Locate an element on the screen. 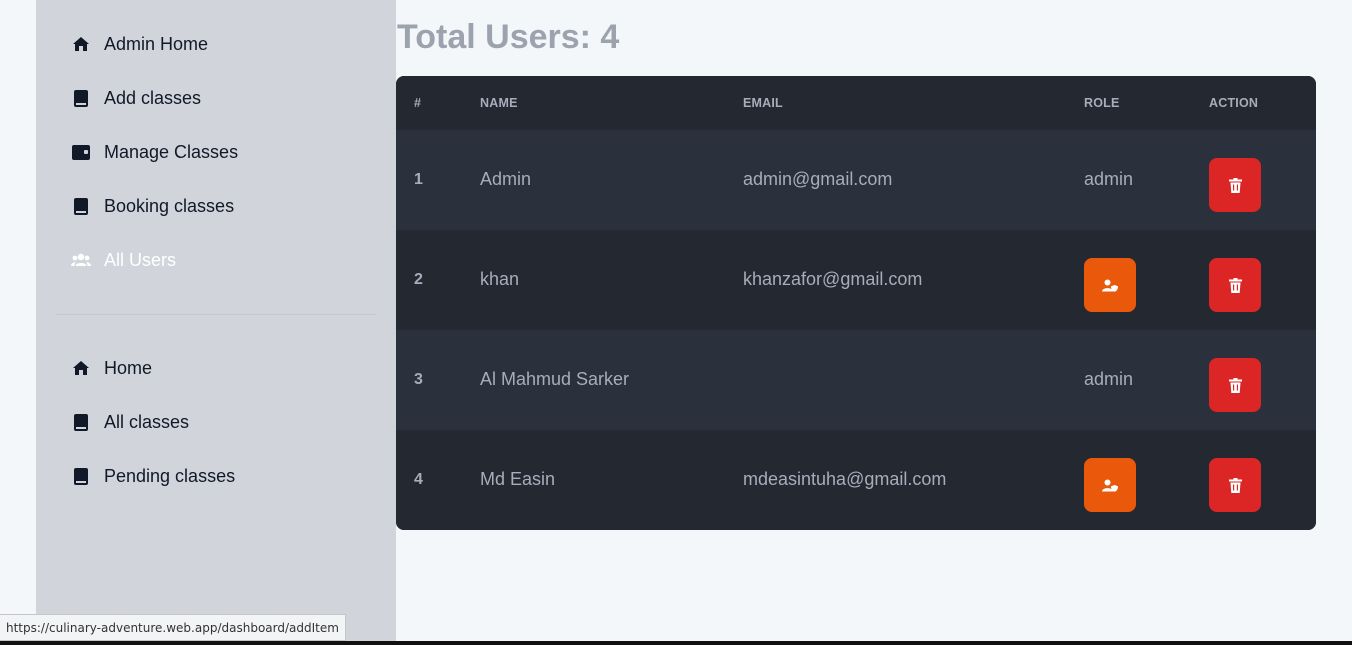 The height and width of the screenshot is (645, 1352). sidebar-item-label: Admin Home is located at coordinates (156, 43).